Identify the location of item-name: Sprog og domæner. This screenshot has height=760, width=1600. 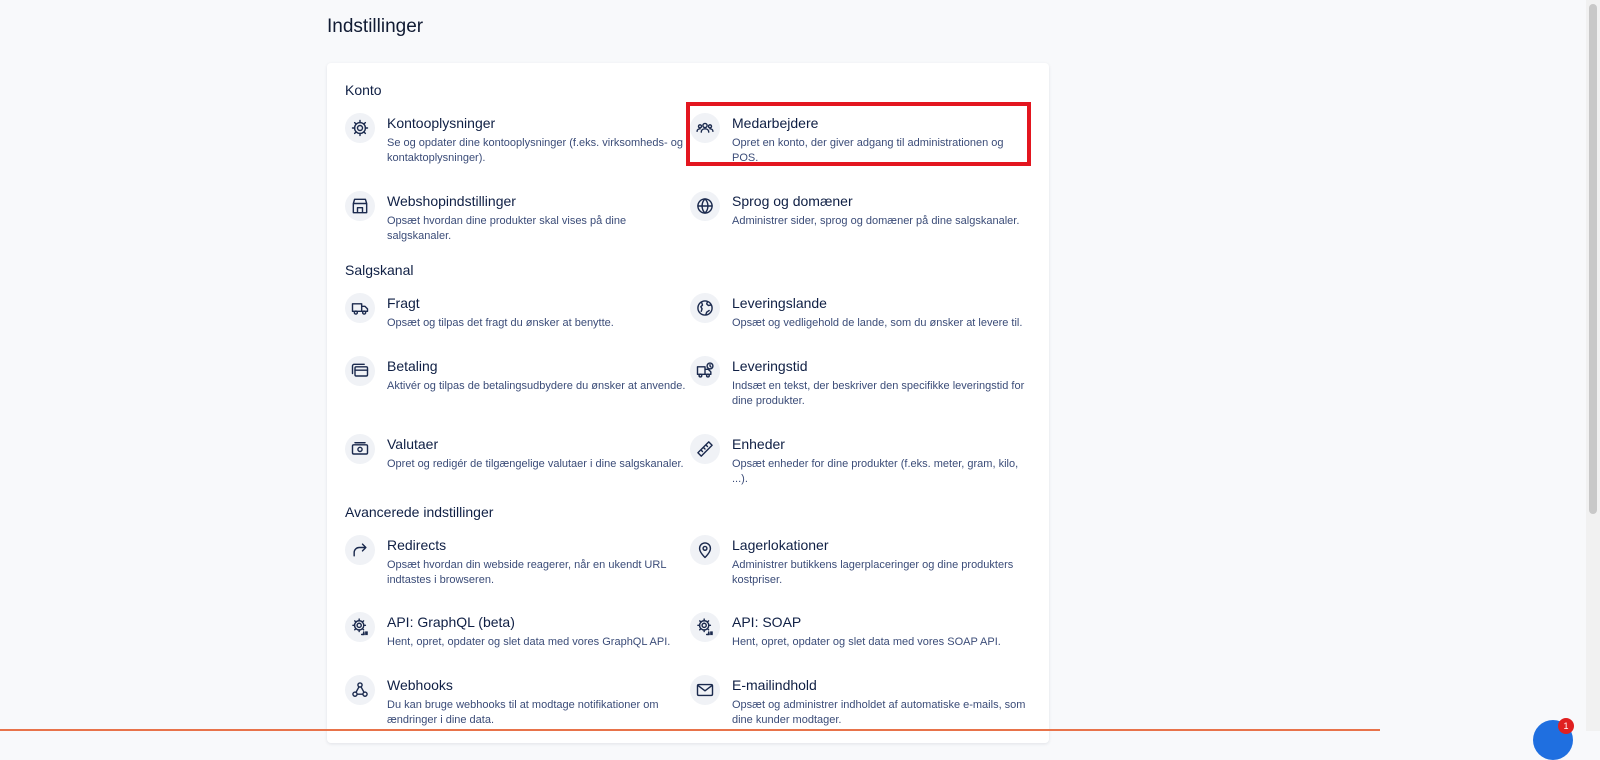
(792, 201).